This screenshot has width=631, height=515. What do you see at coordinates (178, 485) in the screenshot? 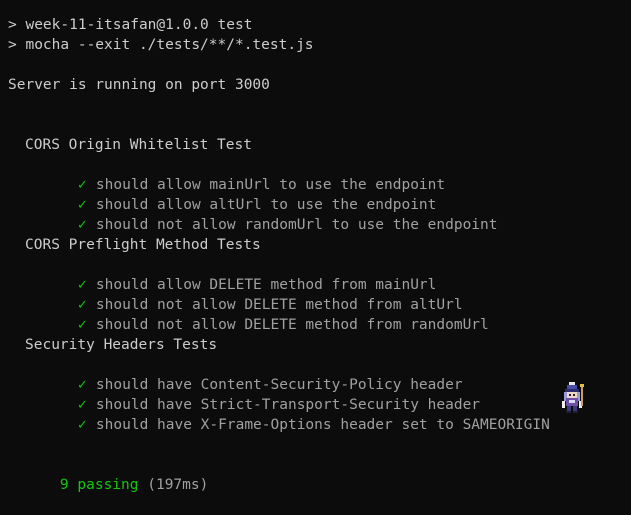
I see `passing-duration: (197ms)` at bounding box center [178, 485].